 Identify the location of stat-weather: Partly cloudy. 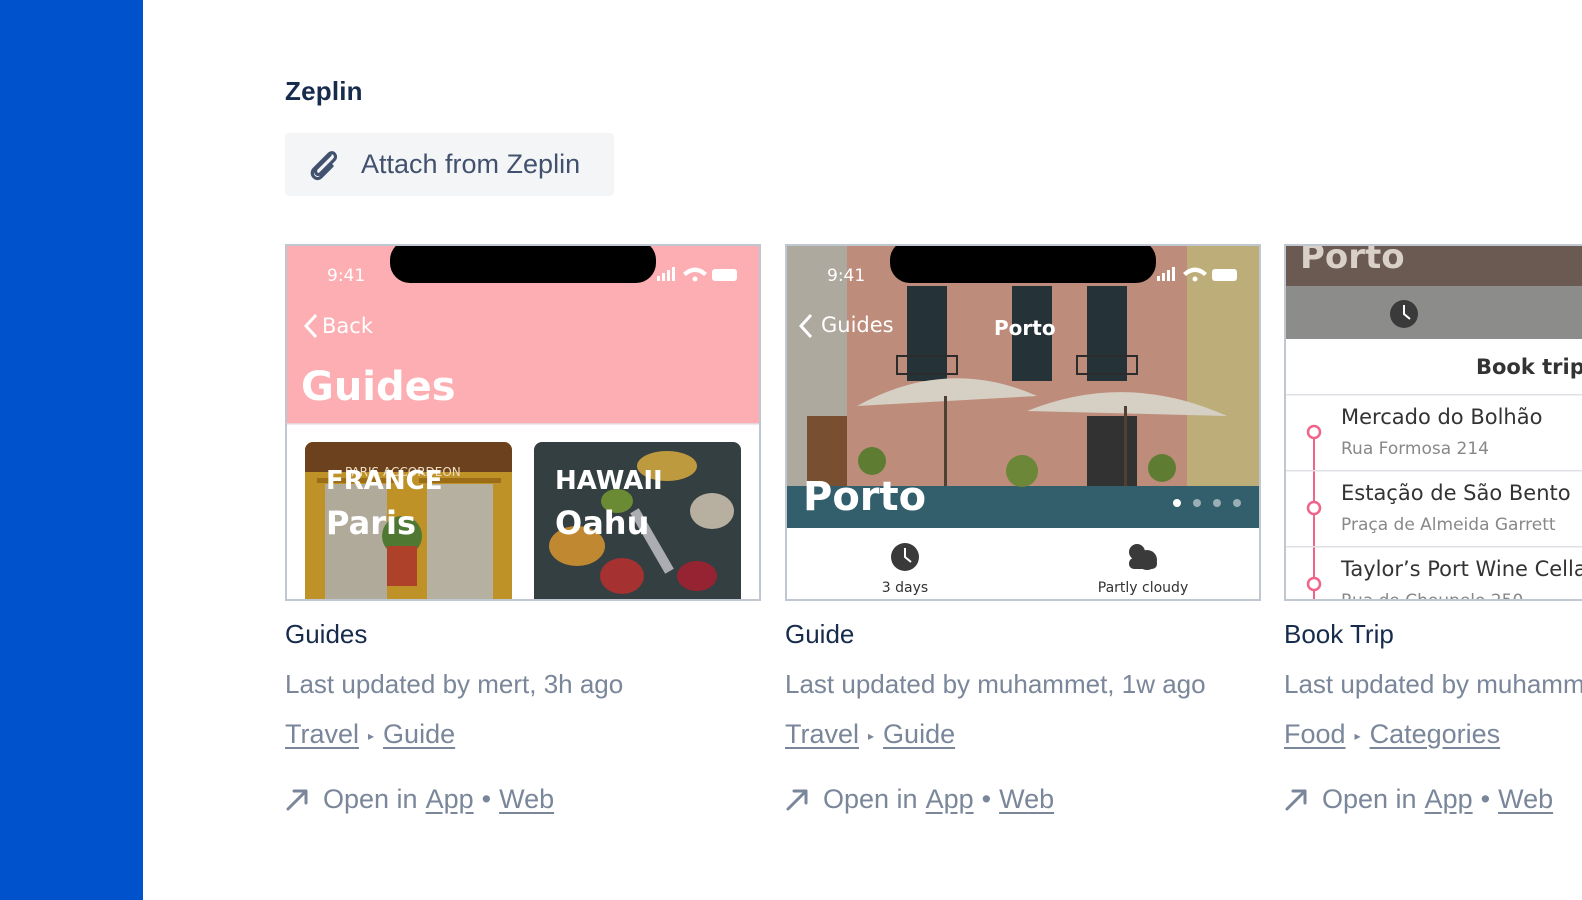
(1143, 588).